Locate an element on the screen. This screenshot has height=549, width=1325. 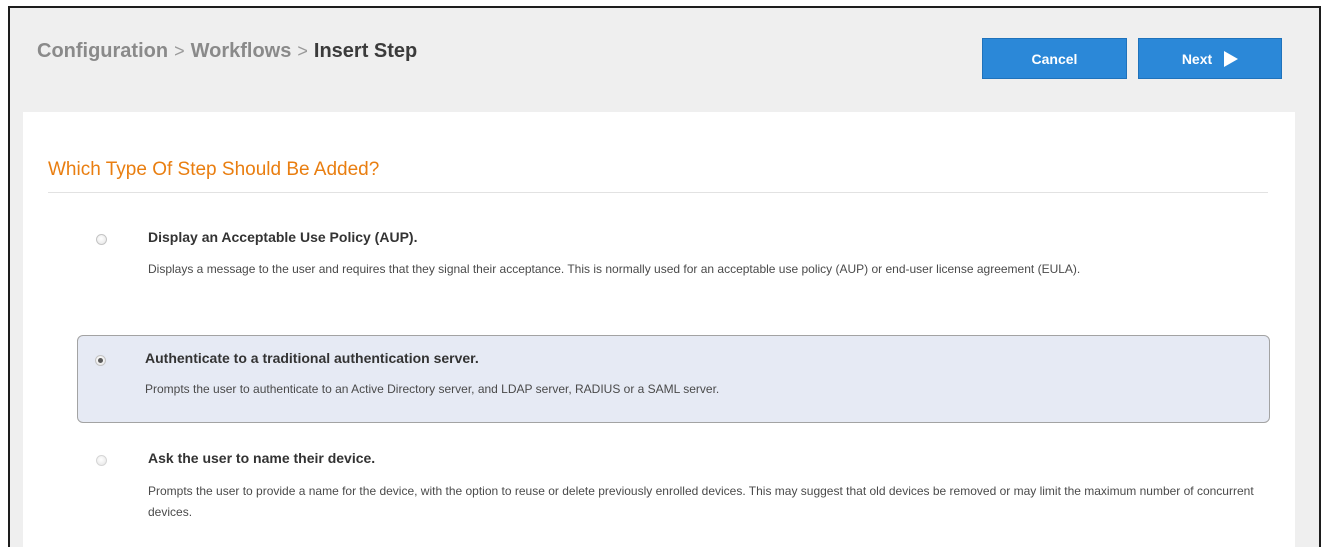
play-arrow-icon is located at coordinates (1231, 58).